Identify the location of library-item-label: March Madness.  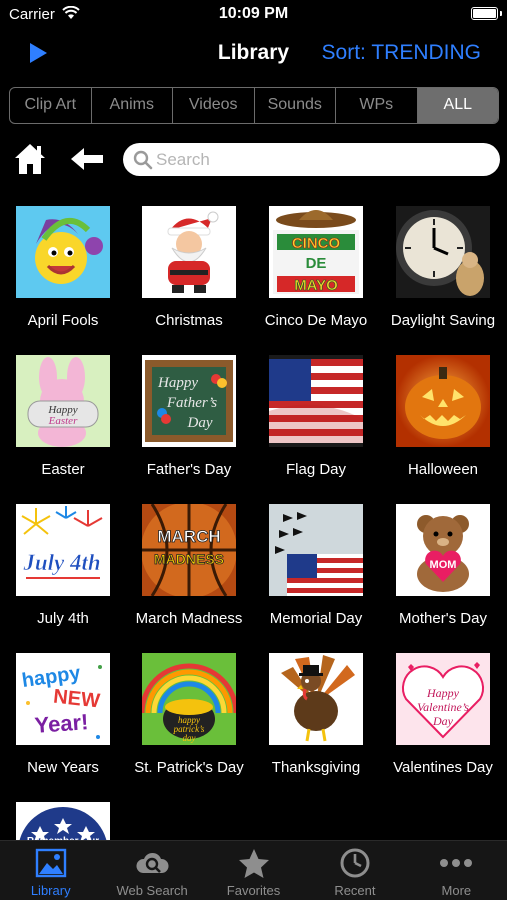
(189, 618).